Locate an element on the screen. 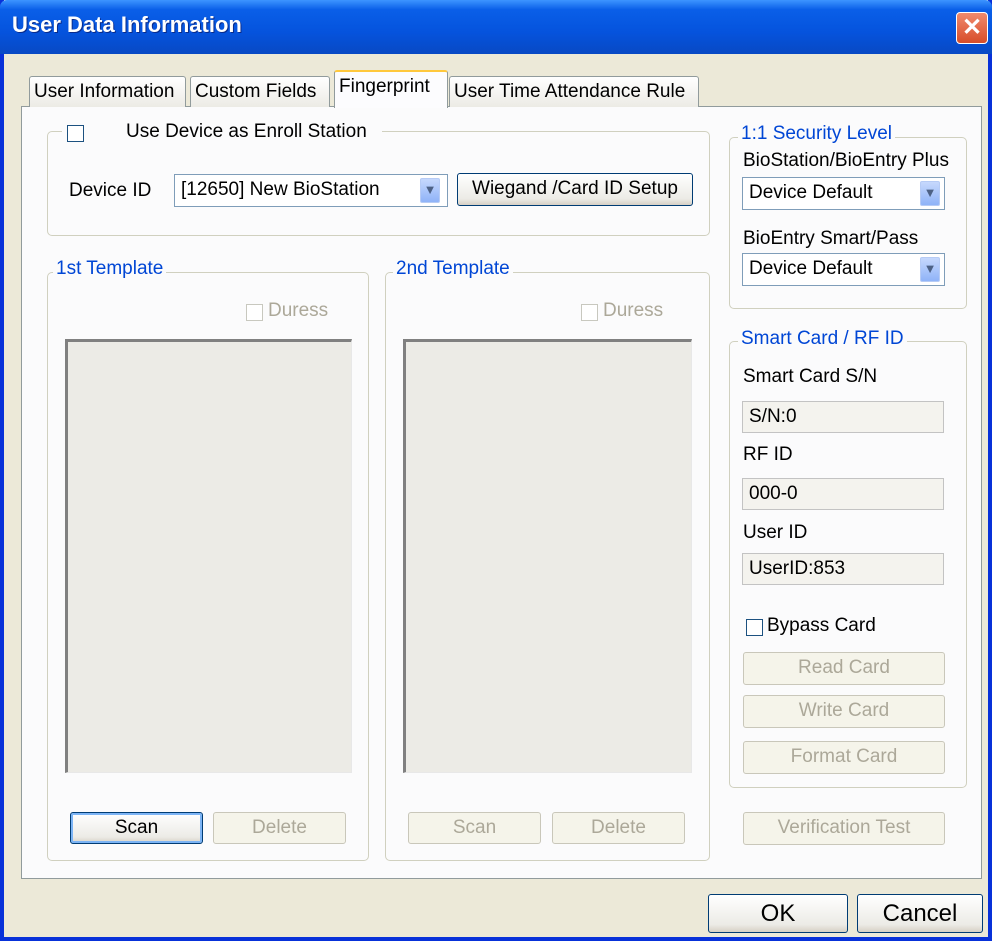  template1-delete-button: Delete is located at coordinates (279, 828).